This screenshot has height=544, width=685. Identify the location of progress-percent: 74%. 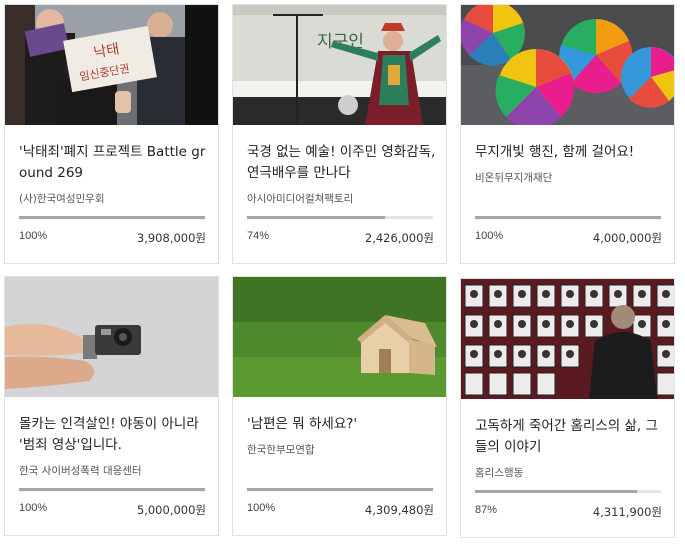
(258, 236).